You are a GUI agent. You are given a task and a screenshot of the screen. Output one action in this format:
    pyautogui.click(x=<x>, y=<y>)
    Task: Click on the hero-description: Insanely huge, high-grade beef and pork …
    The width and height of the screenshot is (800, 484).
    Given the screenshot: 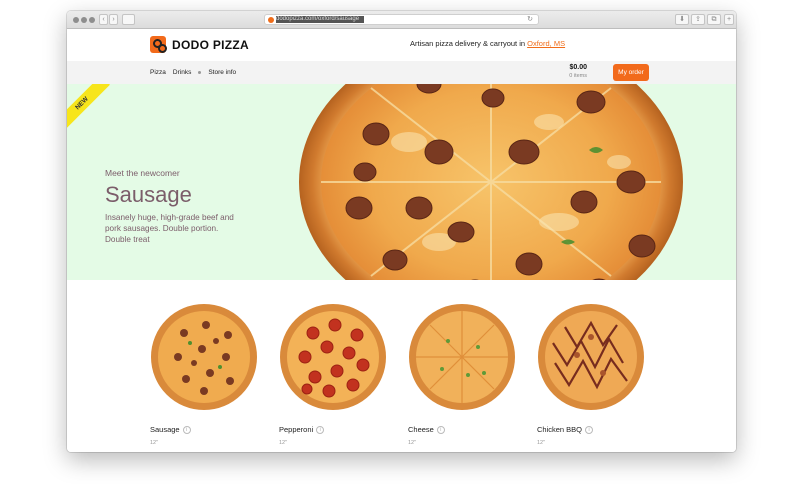 What is the action you would take?
    pyautogui.click(x=169, y=228)
    